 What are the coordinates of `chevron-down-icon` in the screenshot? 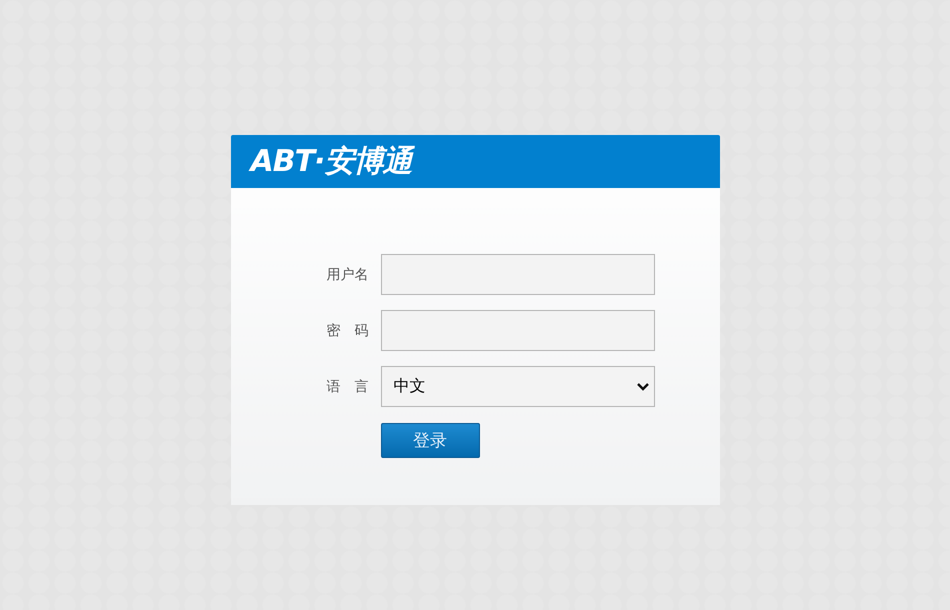 It's located at (643, 387).